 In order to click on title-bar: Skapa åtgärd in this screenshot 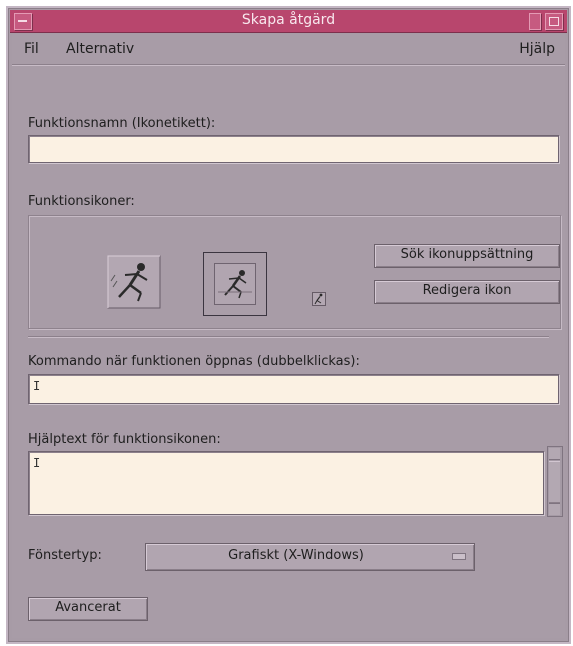, I will do `click(288, 21)`.